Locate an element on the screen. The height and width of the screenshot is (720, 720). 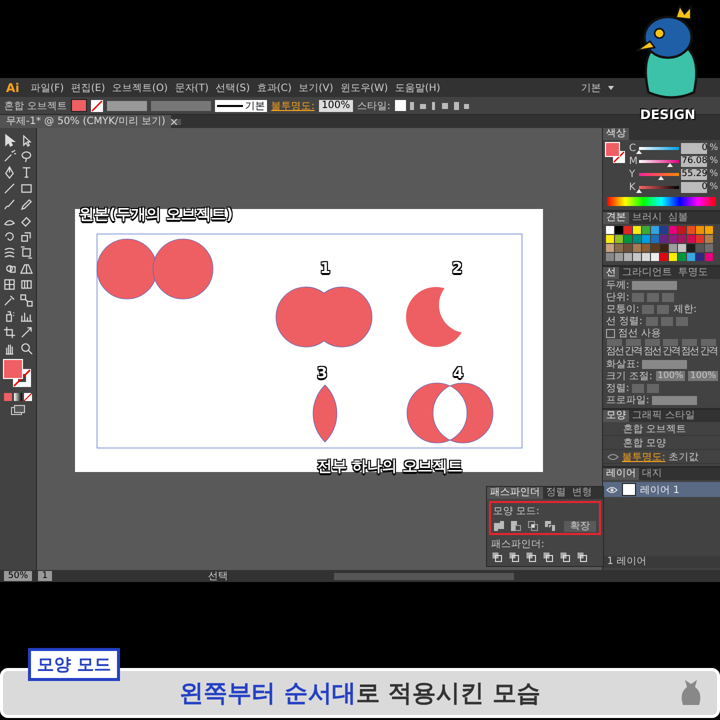
united-shape is located at coordinates (324, 317).